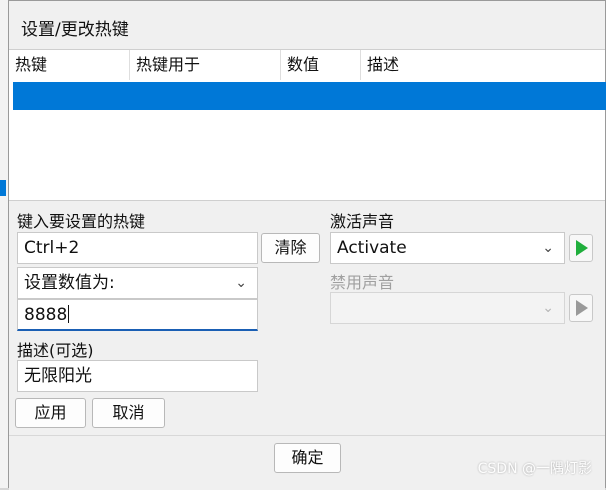  I want to click on selected-table-row, so click(309, 96).